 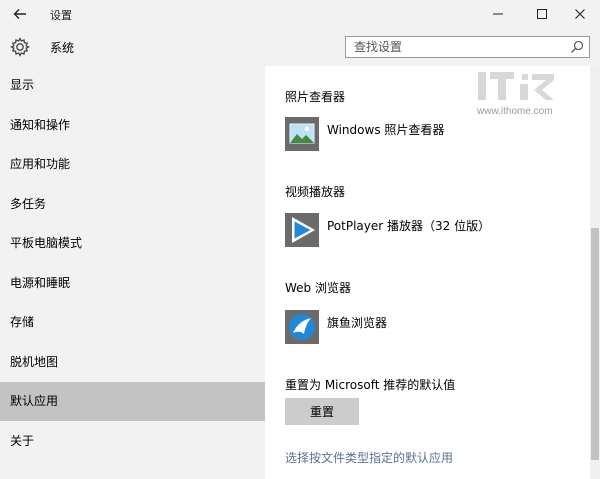 I want to click on sidebar-item-apps-features: 应用和功能, so click(x=132, y=164).